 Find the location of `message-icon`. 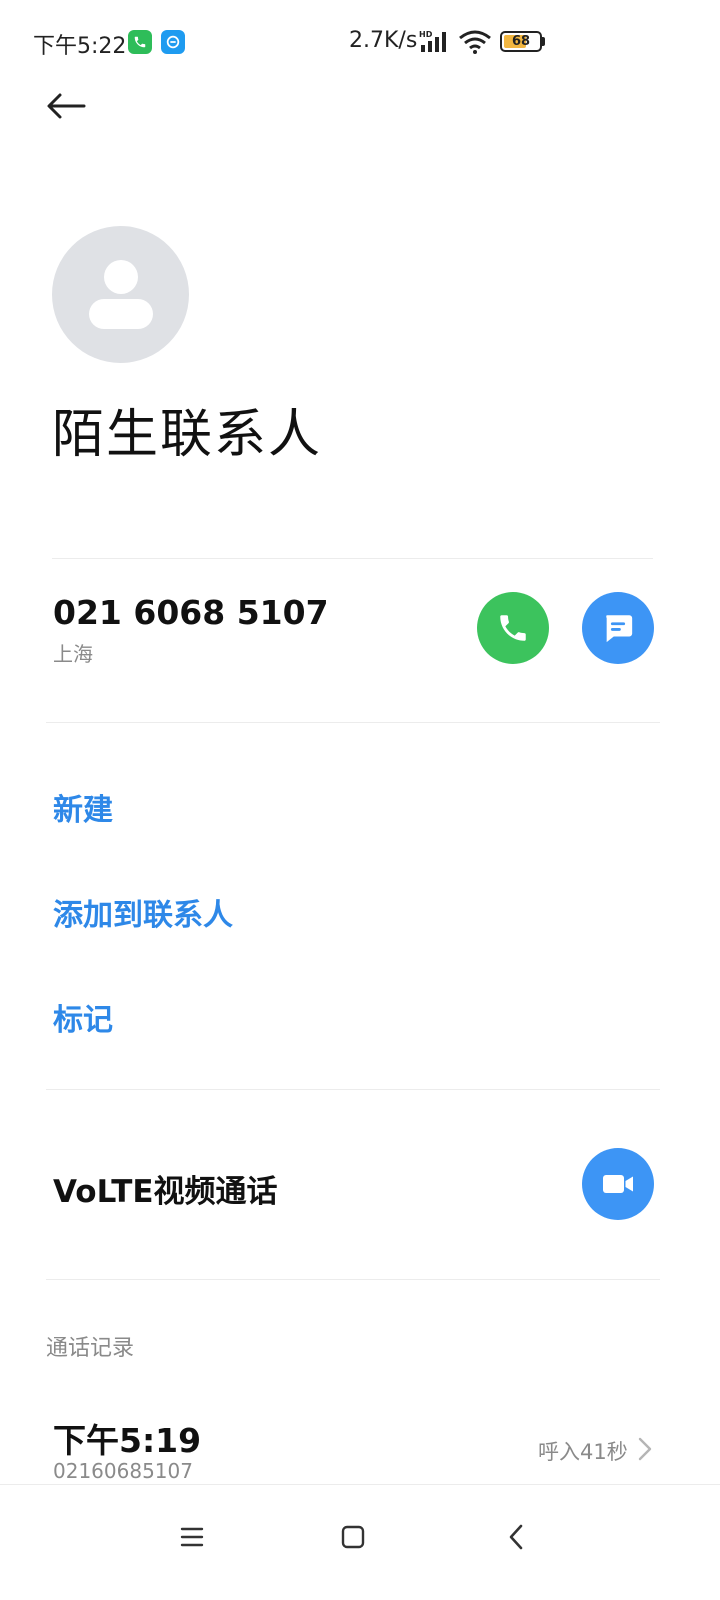

message-icon is located at coordinates (619, 629).